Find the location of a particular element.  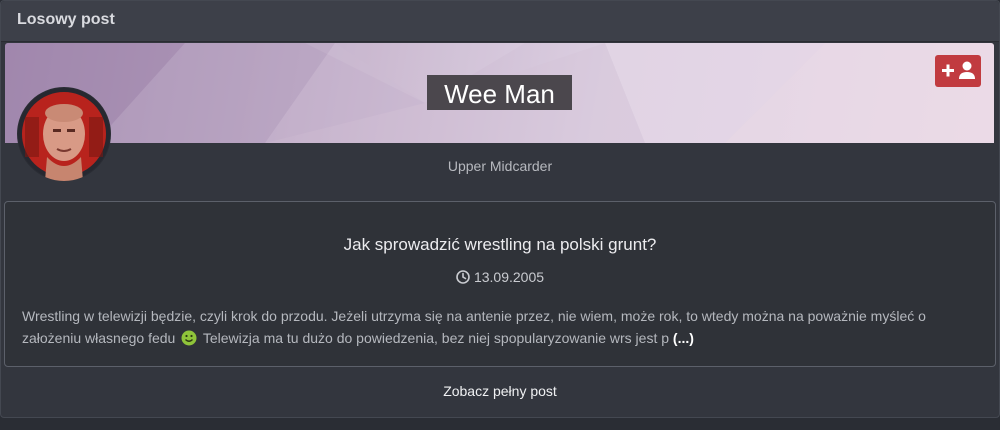

username-box: Wee Man is located at coordinates (499, 92).